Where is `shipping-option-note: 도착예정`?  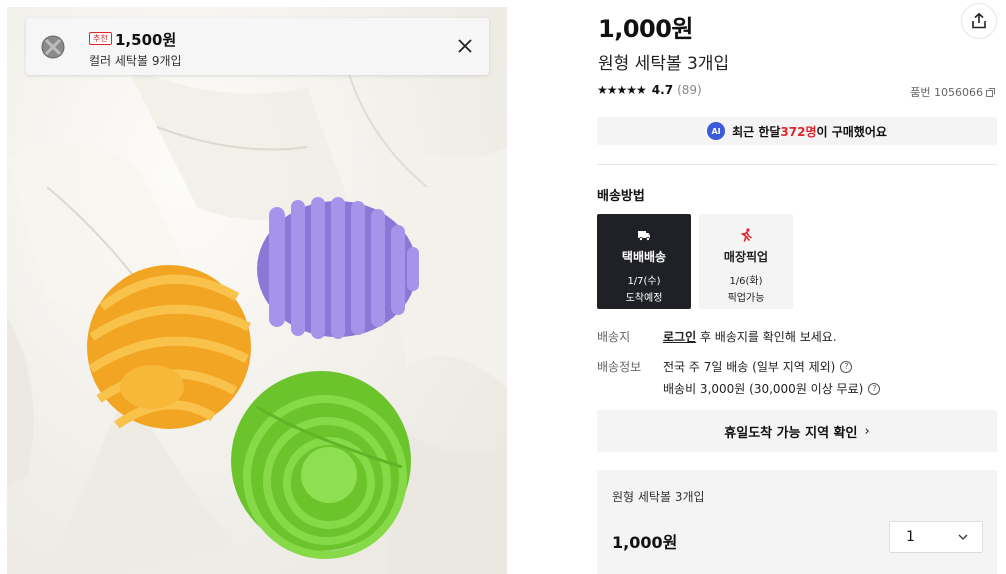
shipping-option-note: 도착예정 is located at coordinates (644, 298).